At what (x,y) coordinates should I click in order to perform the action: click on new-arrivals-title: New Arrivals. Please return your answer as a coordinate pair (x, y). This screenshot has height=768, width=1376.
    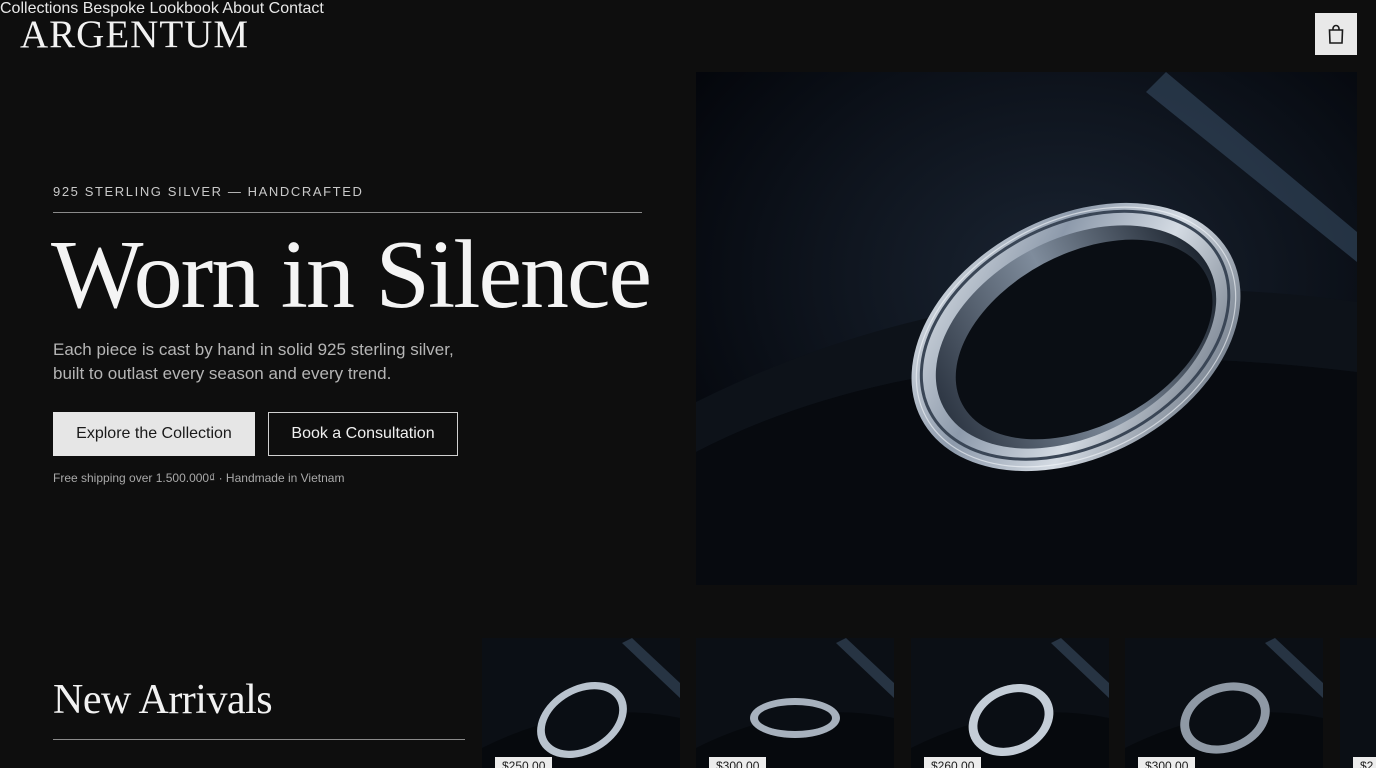
    Looking at the image, I should click on (163, 700).